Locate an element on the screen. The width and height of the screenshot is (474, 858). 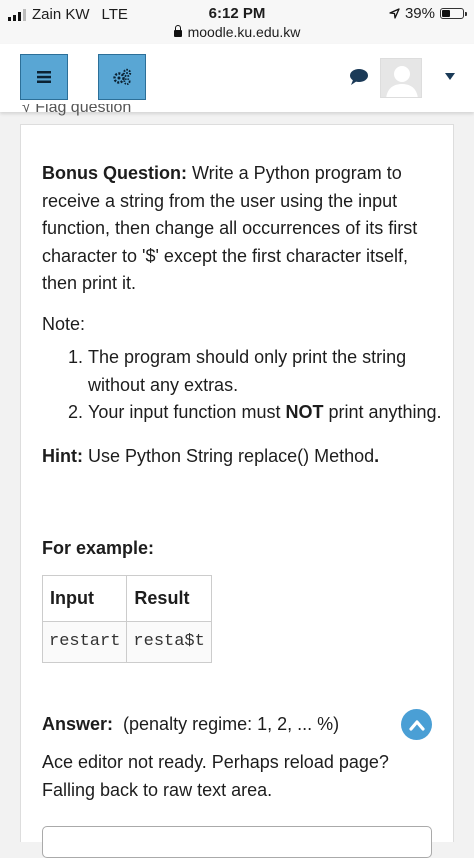
battery-info: 39% is located at coordinates (428, 13).